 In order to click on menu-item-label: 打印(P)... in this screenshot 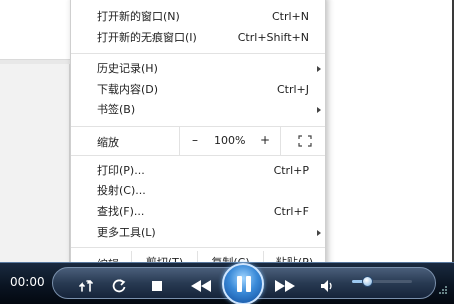, I will do `click(121, 170)`.